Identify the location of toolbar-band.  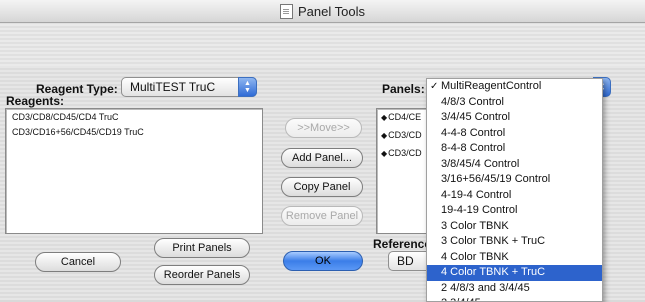
(322, 44).